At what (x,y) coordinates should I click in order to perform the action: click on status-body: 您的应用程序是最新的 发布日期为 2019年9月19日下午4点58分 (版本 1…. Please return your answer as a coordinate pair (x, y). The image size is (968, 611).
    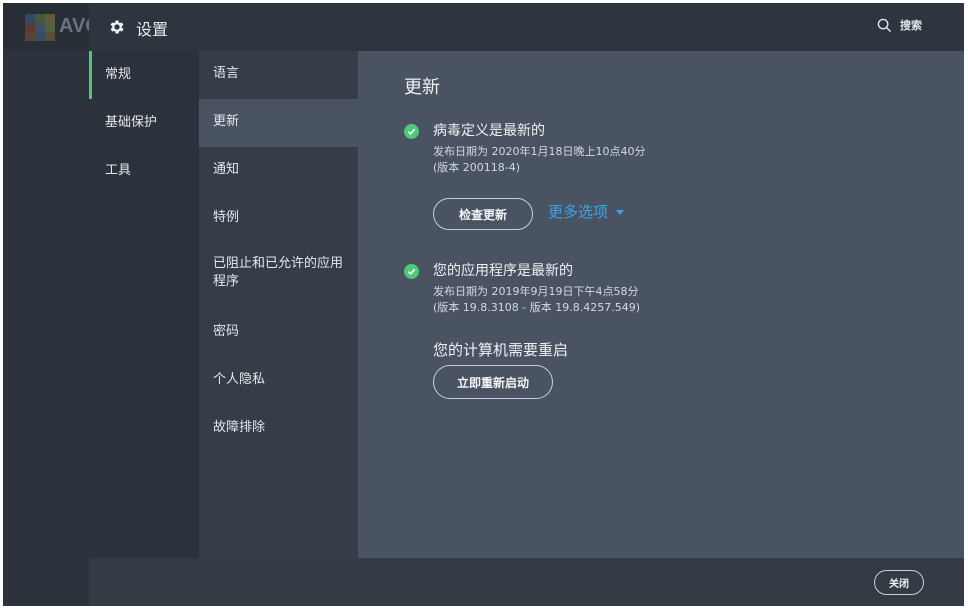
    Looking at the image, I should click on (536, 289).